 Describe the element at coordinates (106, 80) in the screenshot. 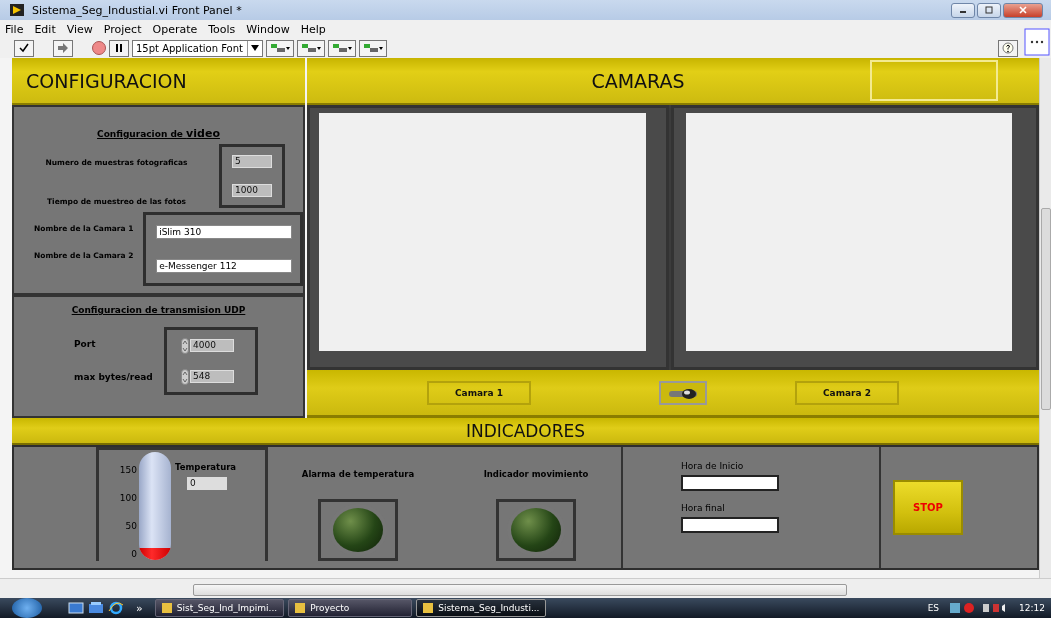

I see `section-title: CONFIGURACION` at that location.